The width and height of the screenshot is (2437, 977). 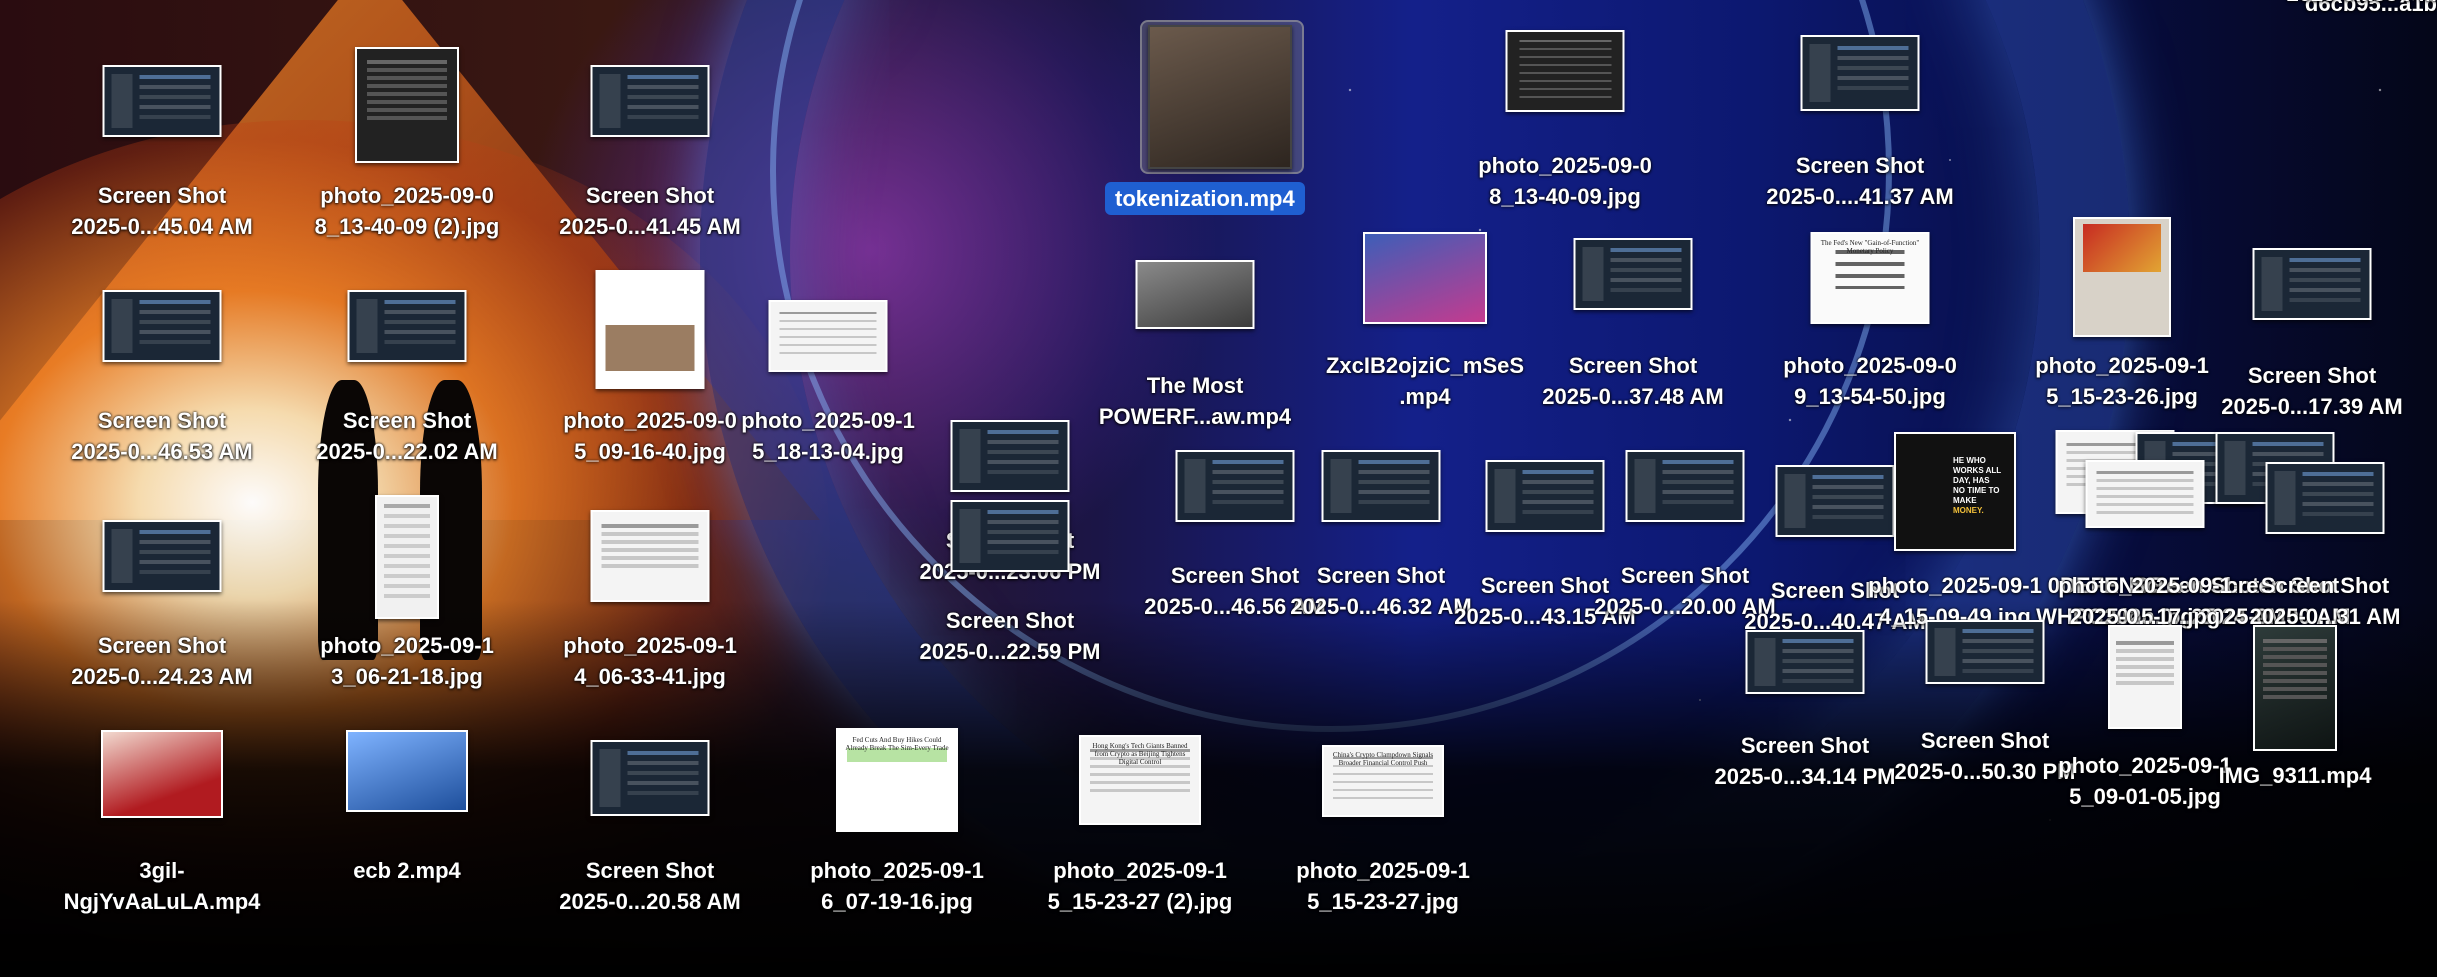 What do you see at coordinates (650, 211) in the screenshot?
I see `file-label: Screen Shot 2025-0...41.45 AM` at bounding box center [650, 211].